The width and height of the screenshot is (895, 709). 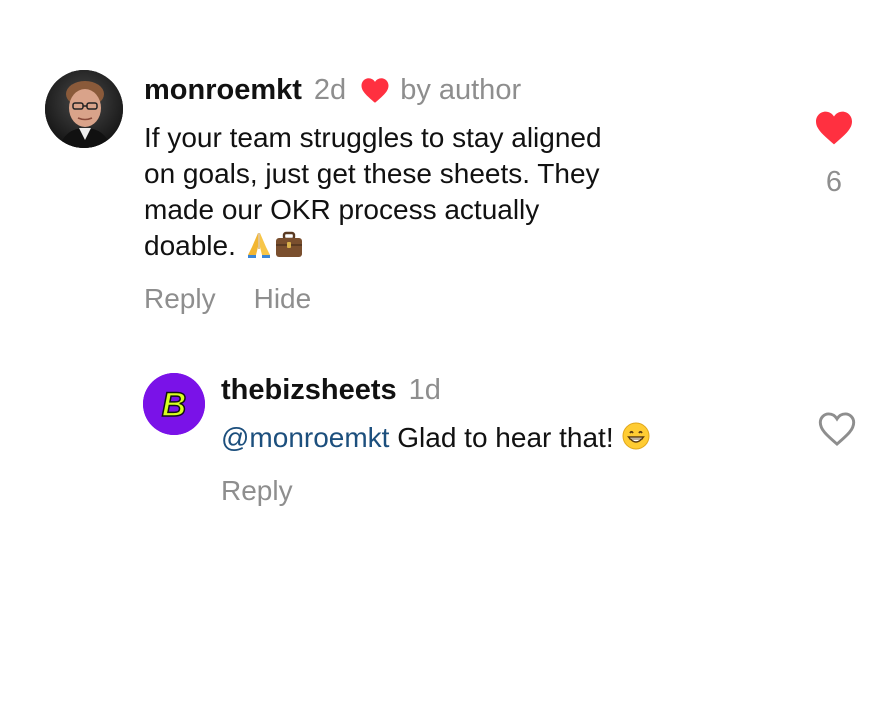 I want to click on mention-link: @monroemkt, so click(x=305, y=437).